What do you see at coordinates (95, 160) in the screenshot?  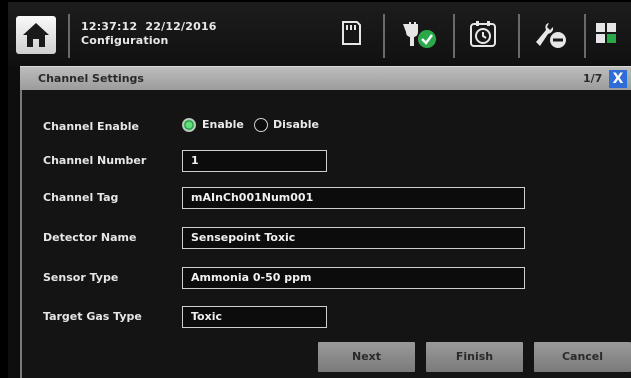 I see `channel-number-label: Channel Number` at bounding box center [95, 160].